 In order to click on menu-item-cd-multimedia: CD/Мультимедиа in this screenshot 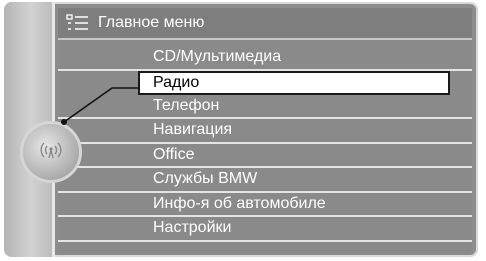, I will do `click(265, 58)`.